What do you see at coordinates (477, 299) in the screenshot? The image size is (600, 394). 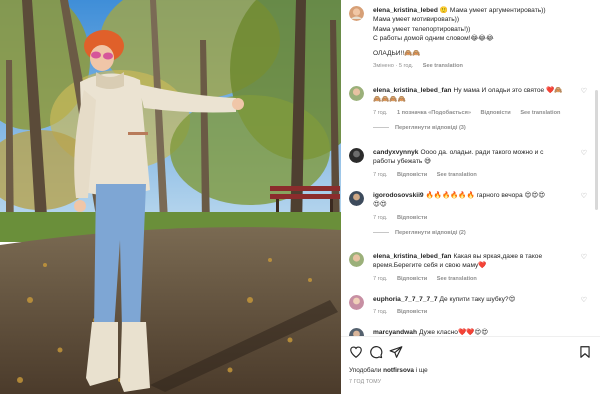 I see `comment-text: Де купити таку шубку?😍` at bounding box center [477, 299].